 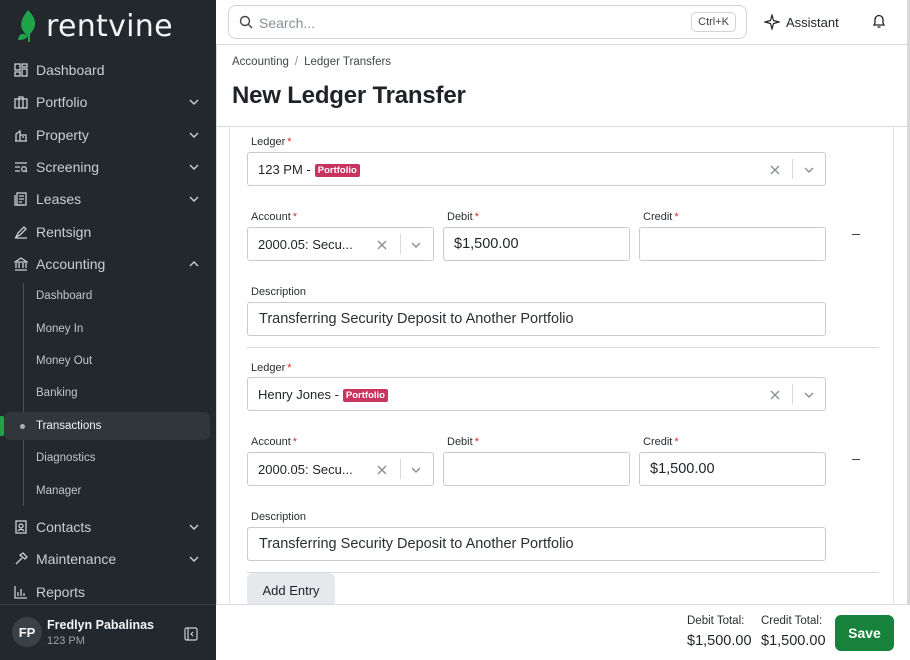 I want to click on shortcut-badge: Ctrl+K, so click(x=713, y=22).